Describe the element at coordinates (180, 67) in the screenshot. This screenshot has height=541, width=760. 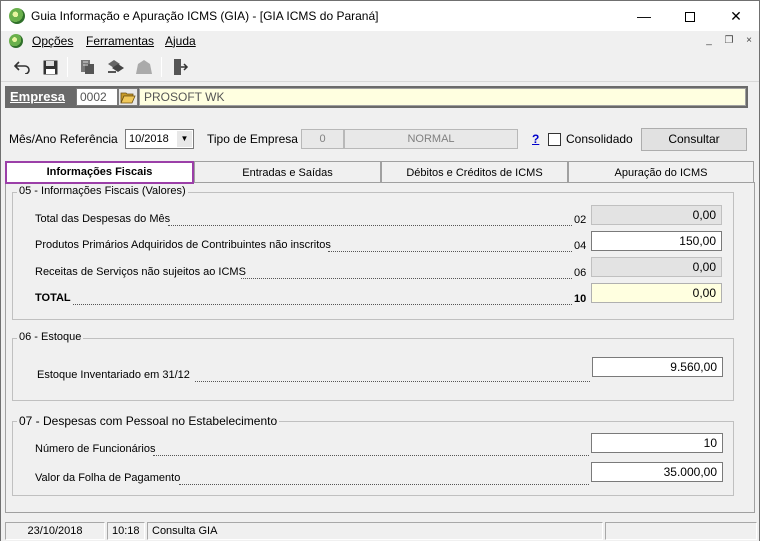
I see `exit-door-icon` at that location.